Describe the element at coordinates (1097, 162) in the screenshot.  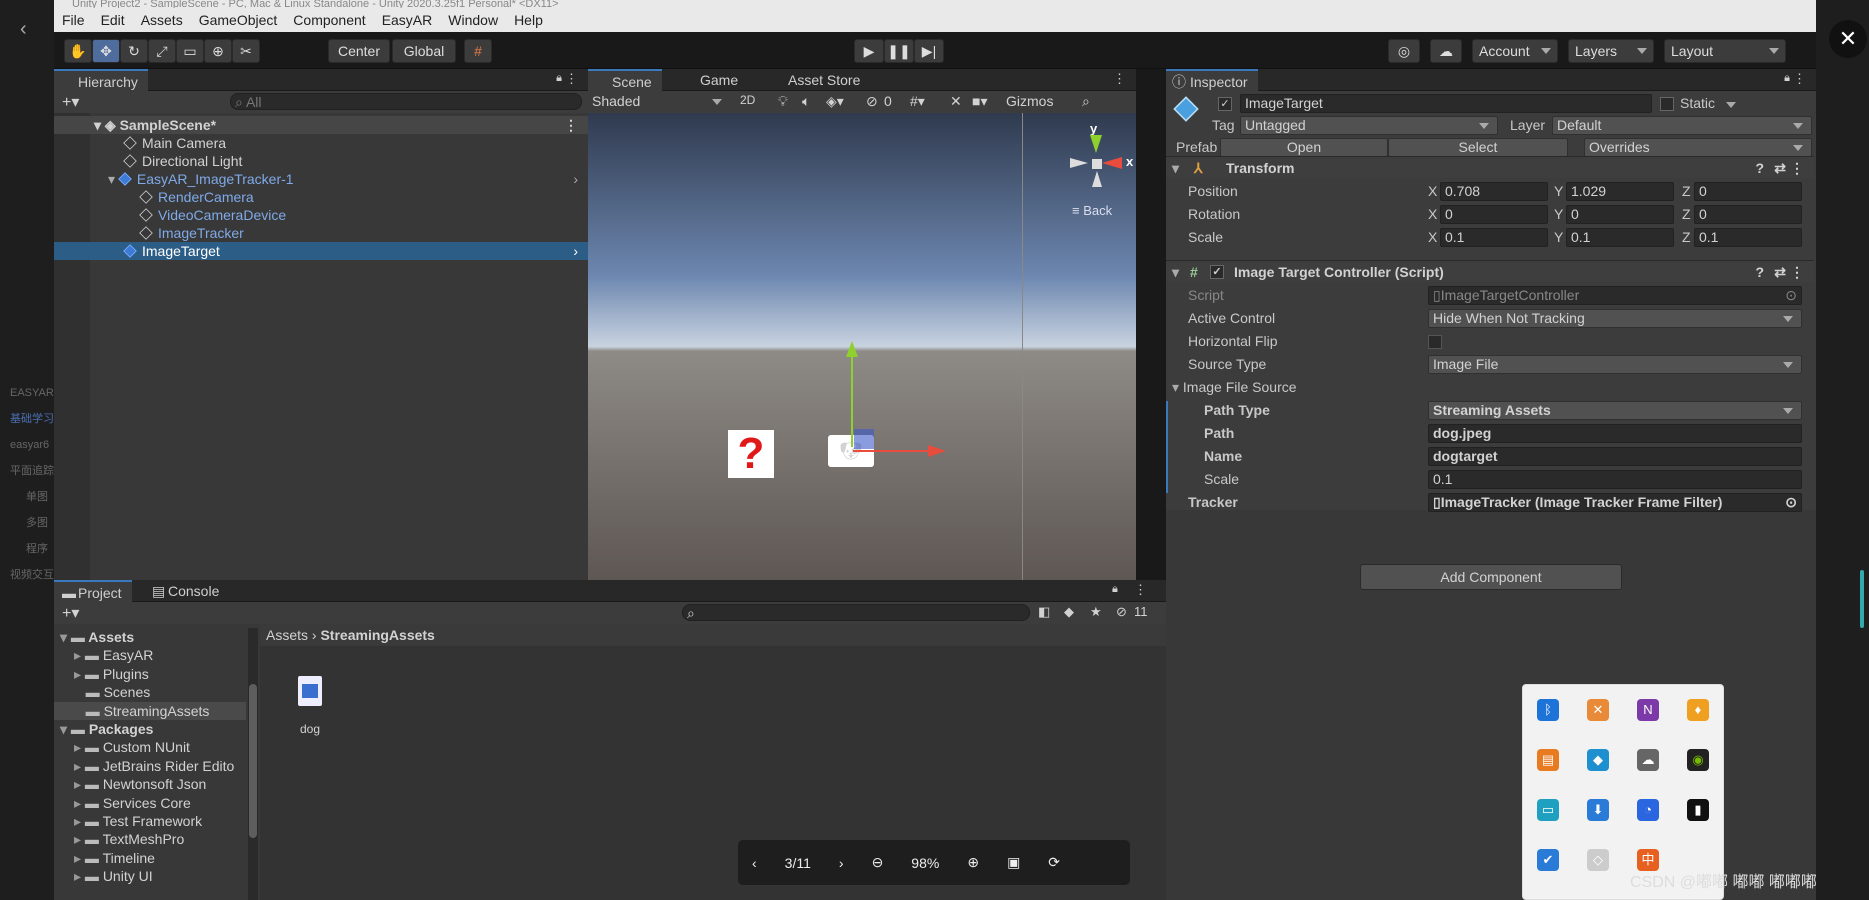
I see `view-gizmo: y x` at that location.